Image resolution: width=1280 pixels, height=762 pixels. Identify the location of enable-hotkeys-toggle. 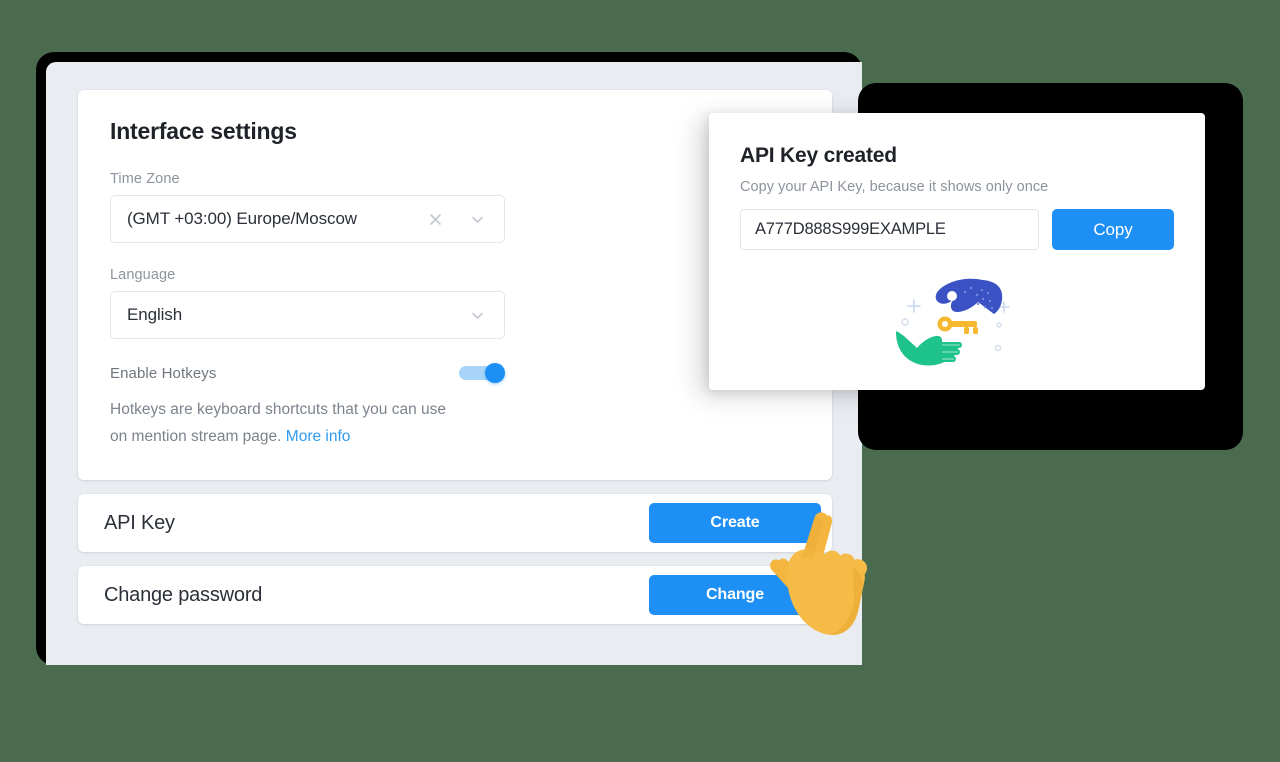
(482, 373).